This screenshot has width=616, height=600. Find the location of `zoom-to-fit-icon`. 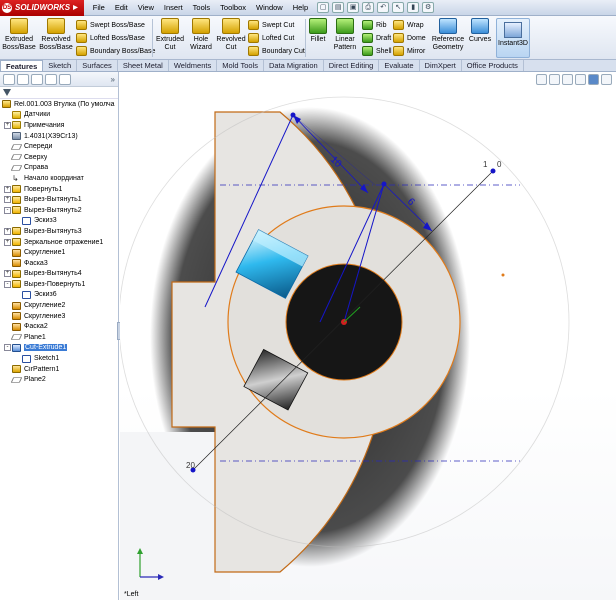

zoom-to-fit-icon is located at coordinates (541, 79).